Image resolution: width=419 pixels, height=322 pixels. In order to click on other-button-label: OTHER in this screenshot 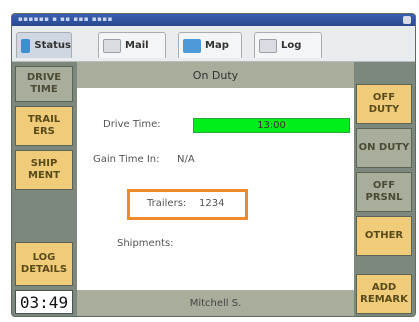, I will do `click(384, 235)`.